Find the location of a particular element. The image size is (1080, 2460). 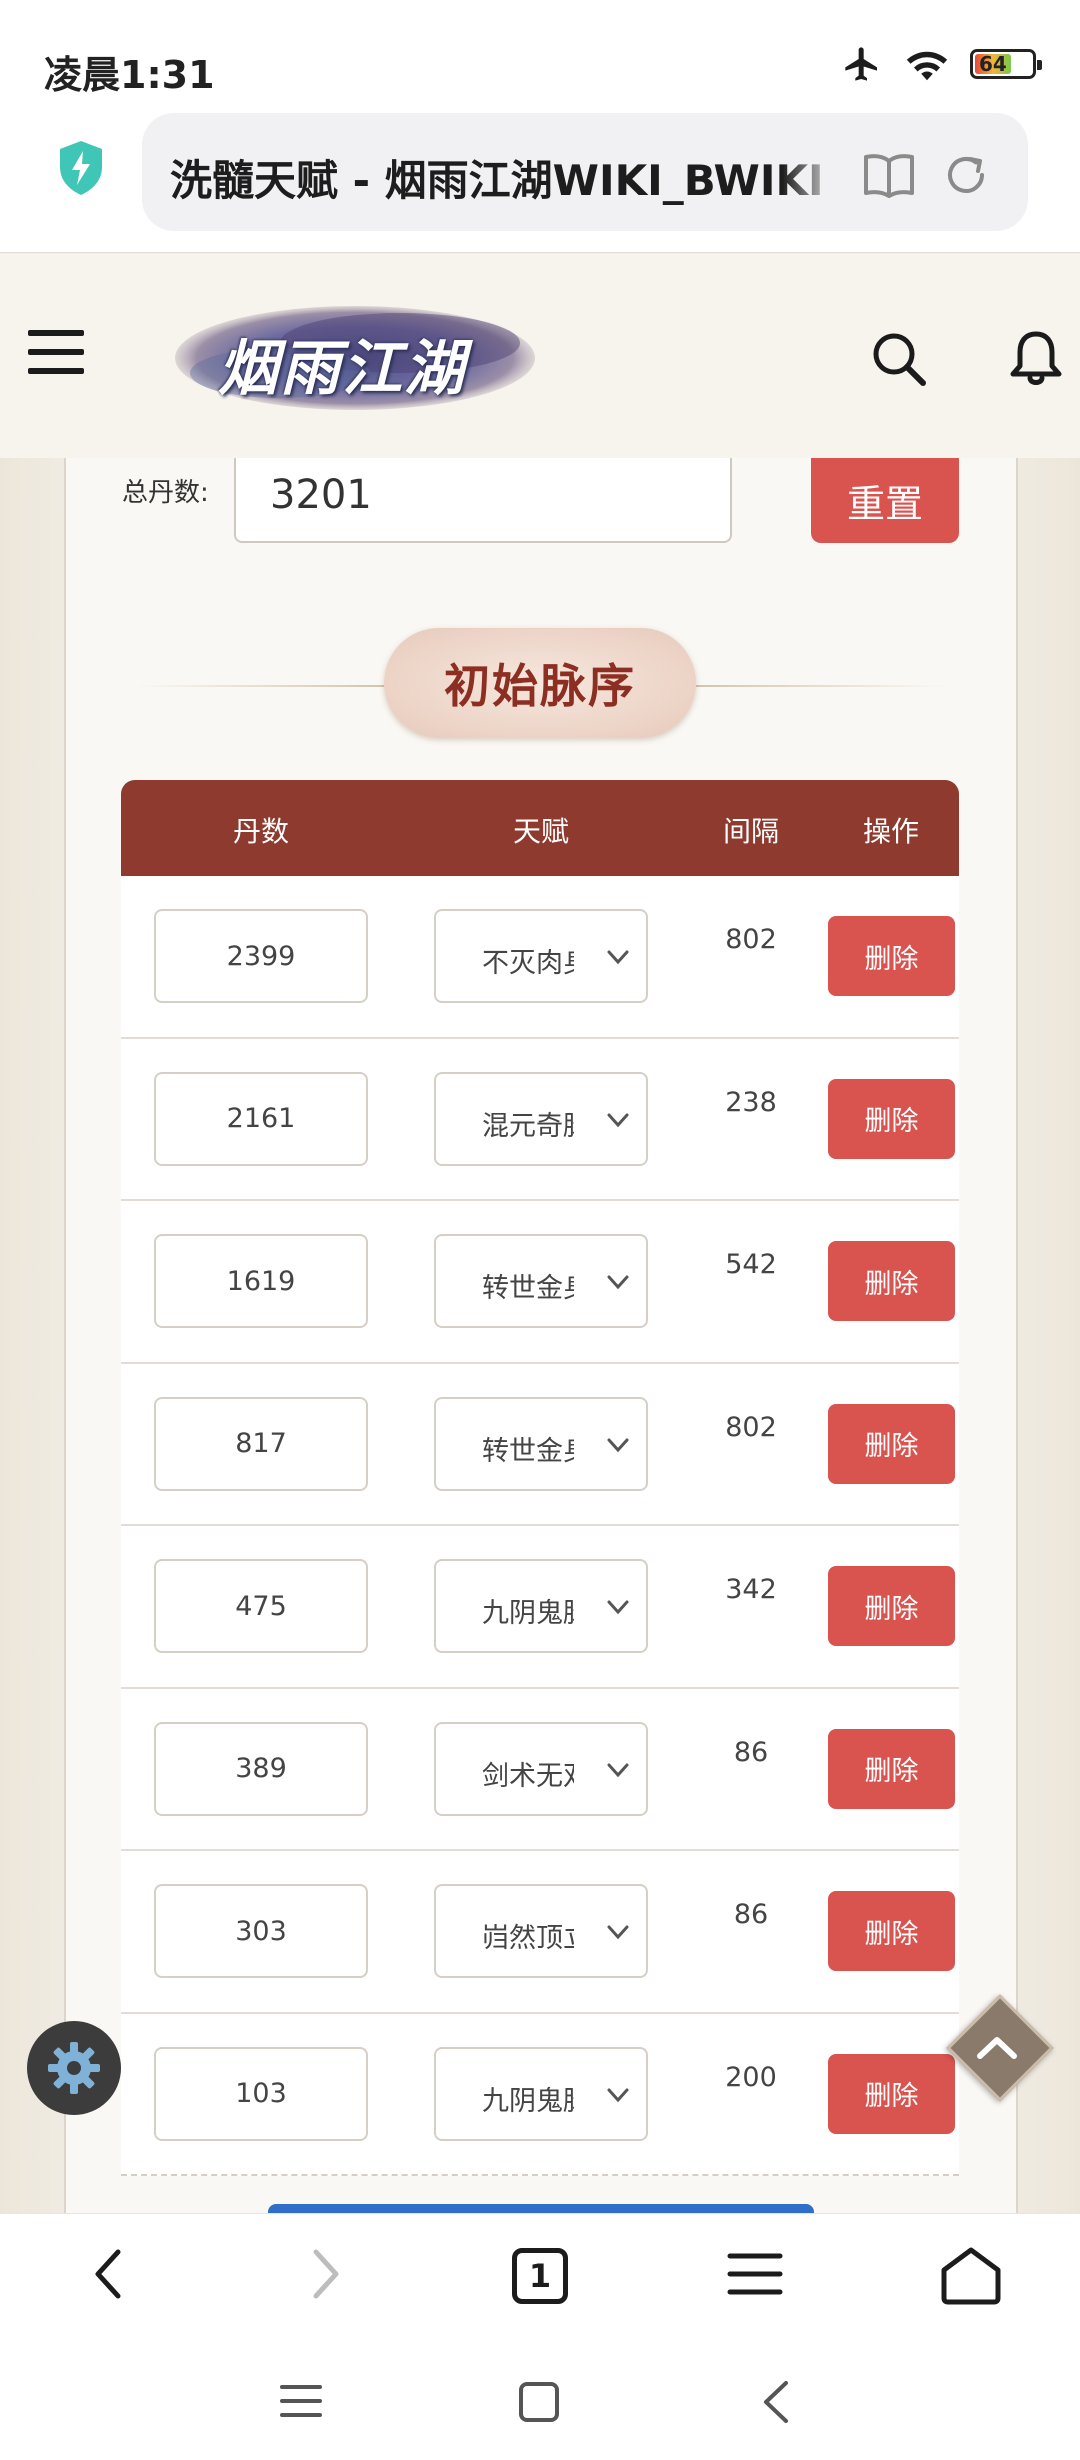

talent-select: 剑术无双 is located at coordinates (541, 1768).